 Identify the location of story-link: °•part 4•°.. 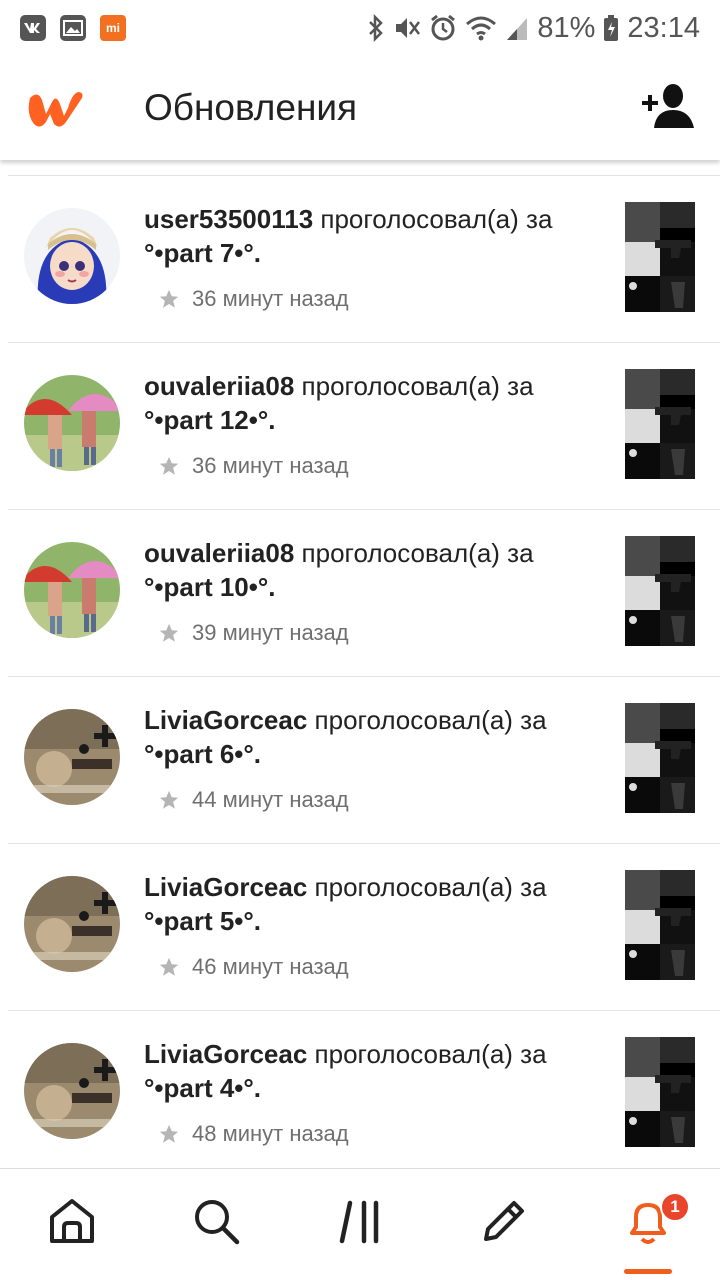
(374, 1088).